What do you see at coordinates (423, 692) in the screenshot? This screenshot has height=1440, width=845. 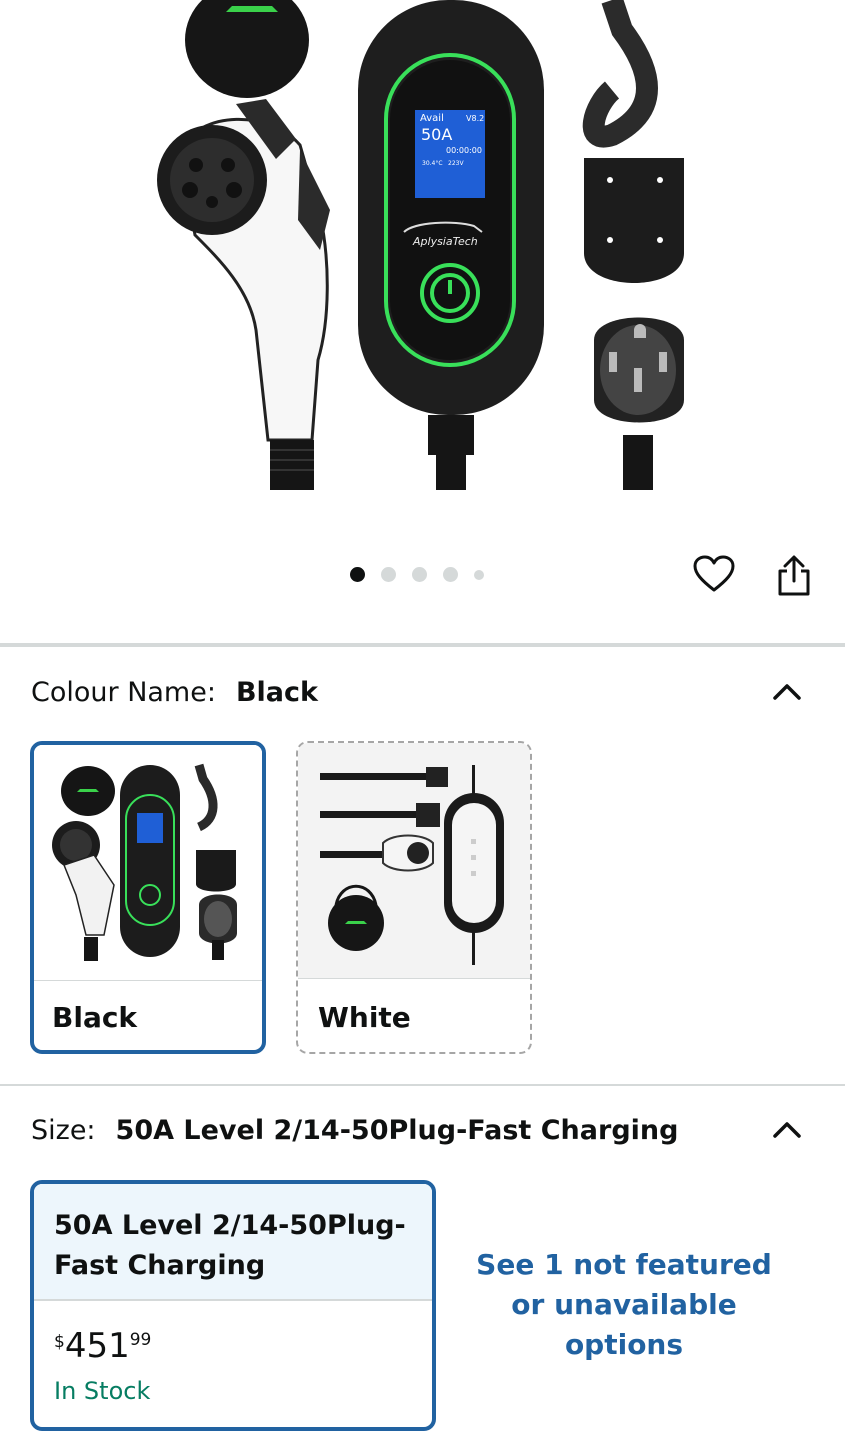 I see `colour-section-header: Colour Name: Black` at bounding box center [423, 692].